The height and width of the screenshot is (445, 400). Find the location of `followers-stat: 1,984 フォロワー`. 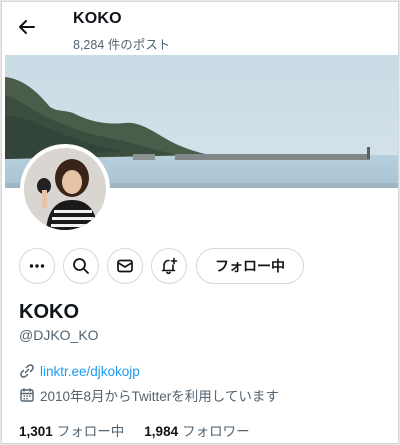

followers-stat: 1,984 フォロワー is located at coordinates (196, 430).